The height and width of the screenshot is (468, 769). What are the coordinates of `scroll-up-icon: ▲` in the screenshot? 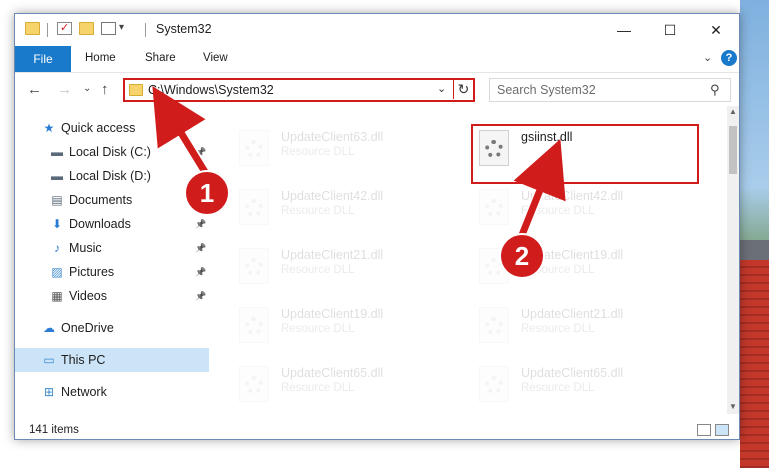 It's located at (733, 111).